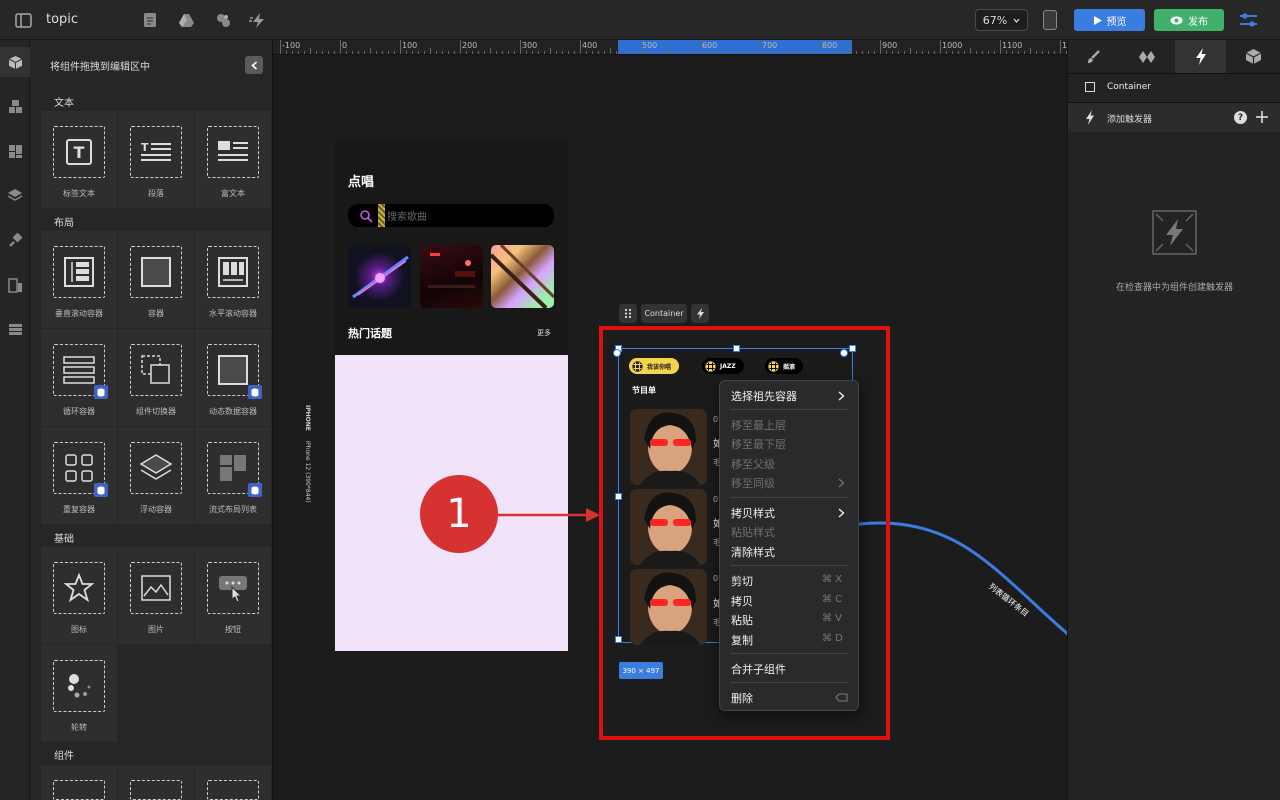 This screenshot has width=1280, height=800. Describe the element at coordinates (233, 159) in the screenshot. I see `component-tile: 富文本` at that location.